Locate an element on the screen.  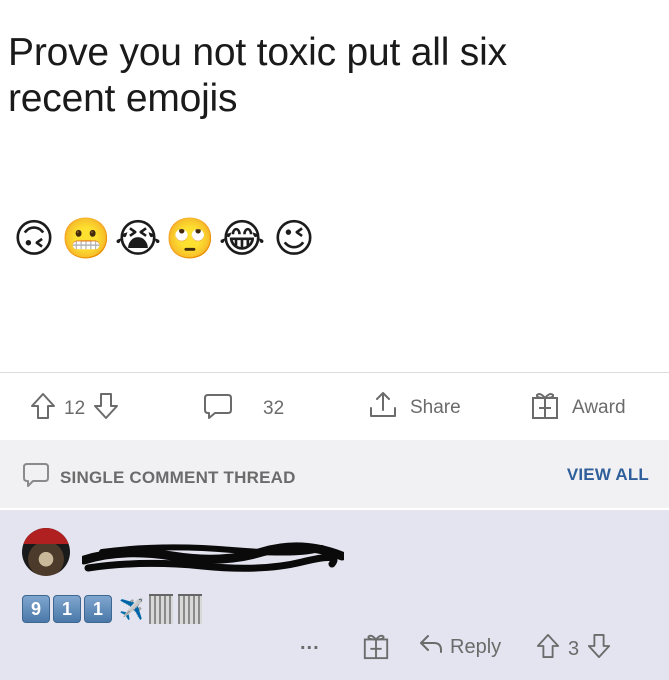
single-comment-thread-label: SINGLE COMMENT THREAD is located at coordinates (159, 477).